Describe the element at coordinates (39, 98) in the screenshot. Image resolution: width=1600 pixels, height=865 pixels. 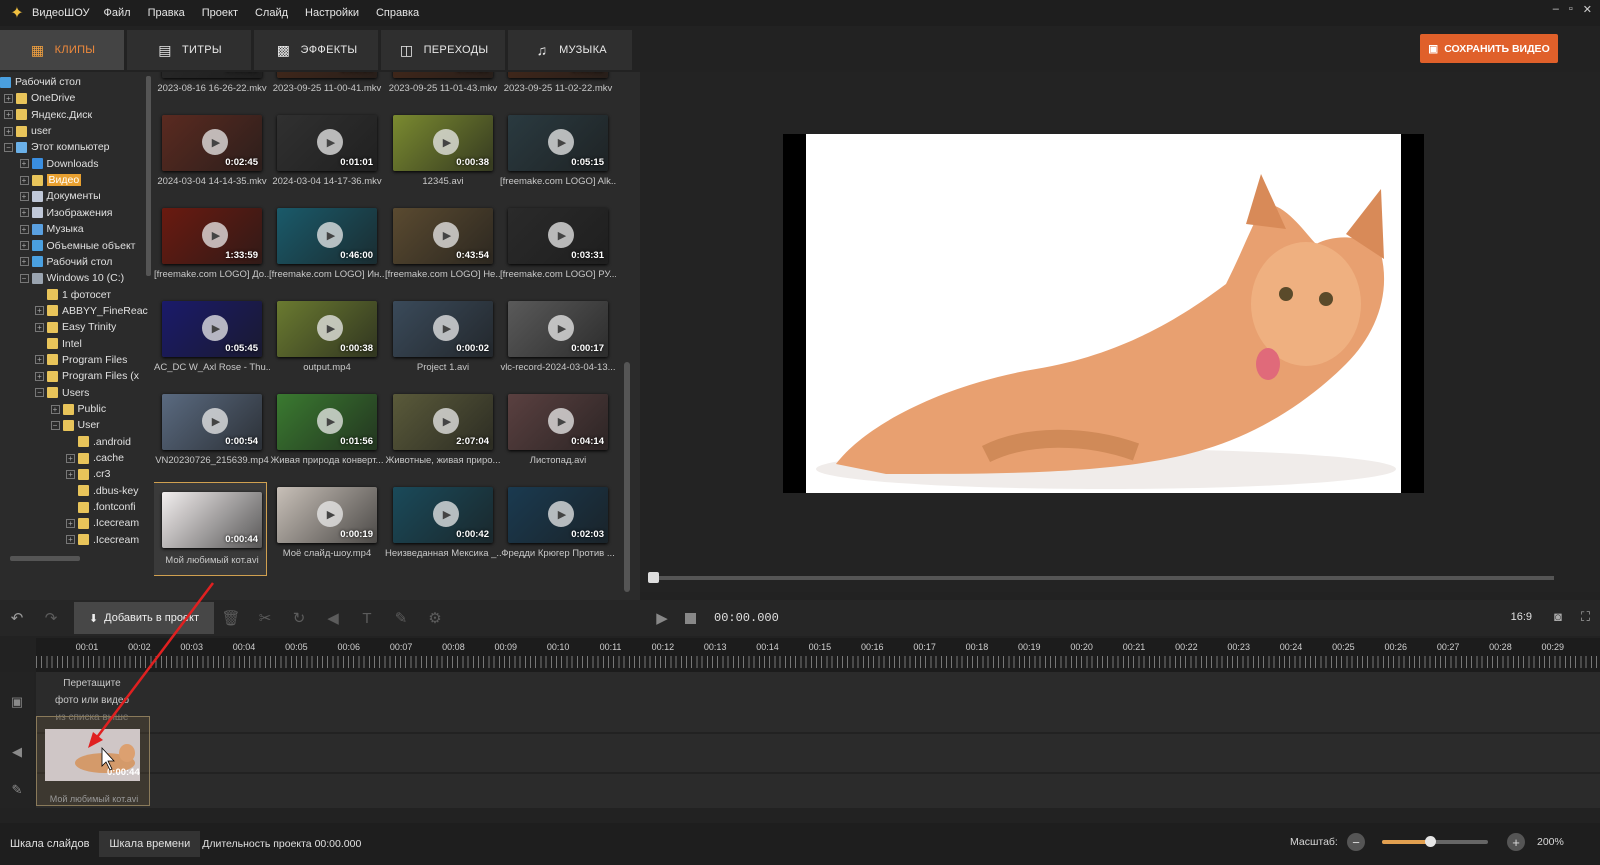
I see `tree-item: + OneDrive` at that location.